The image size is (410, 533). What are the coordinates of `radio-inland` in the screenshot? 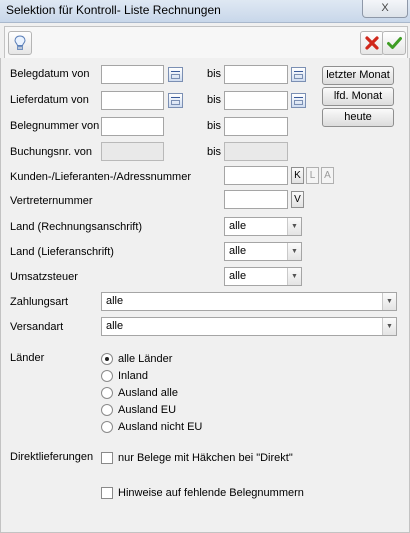 It's located at (107, 376).